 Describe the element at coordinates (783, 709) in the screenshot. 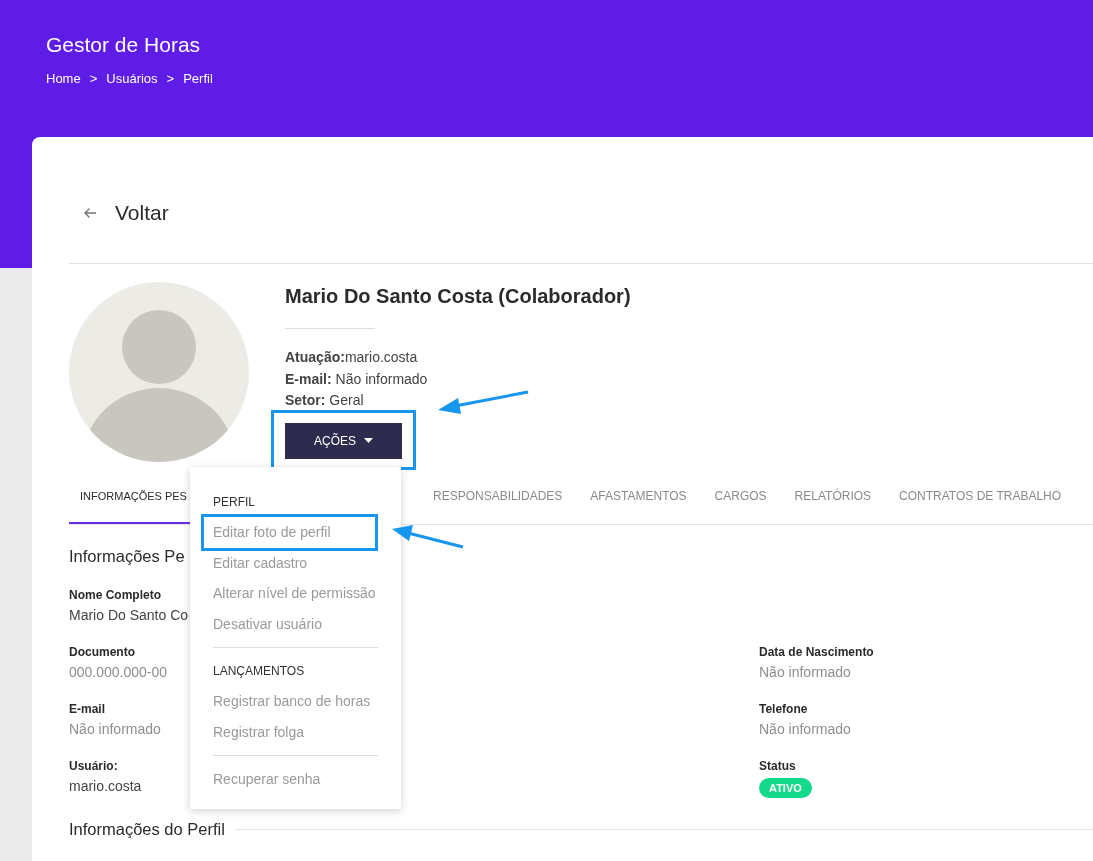

I see `field-label: Telefone` at that location.